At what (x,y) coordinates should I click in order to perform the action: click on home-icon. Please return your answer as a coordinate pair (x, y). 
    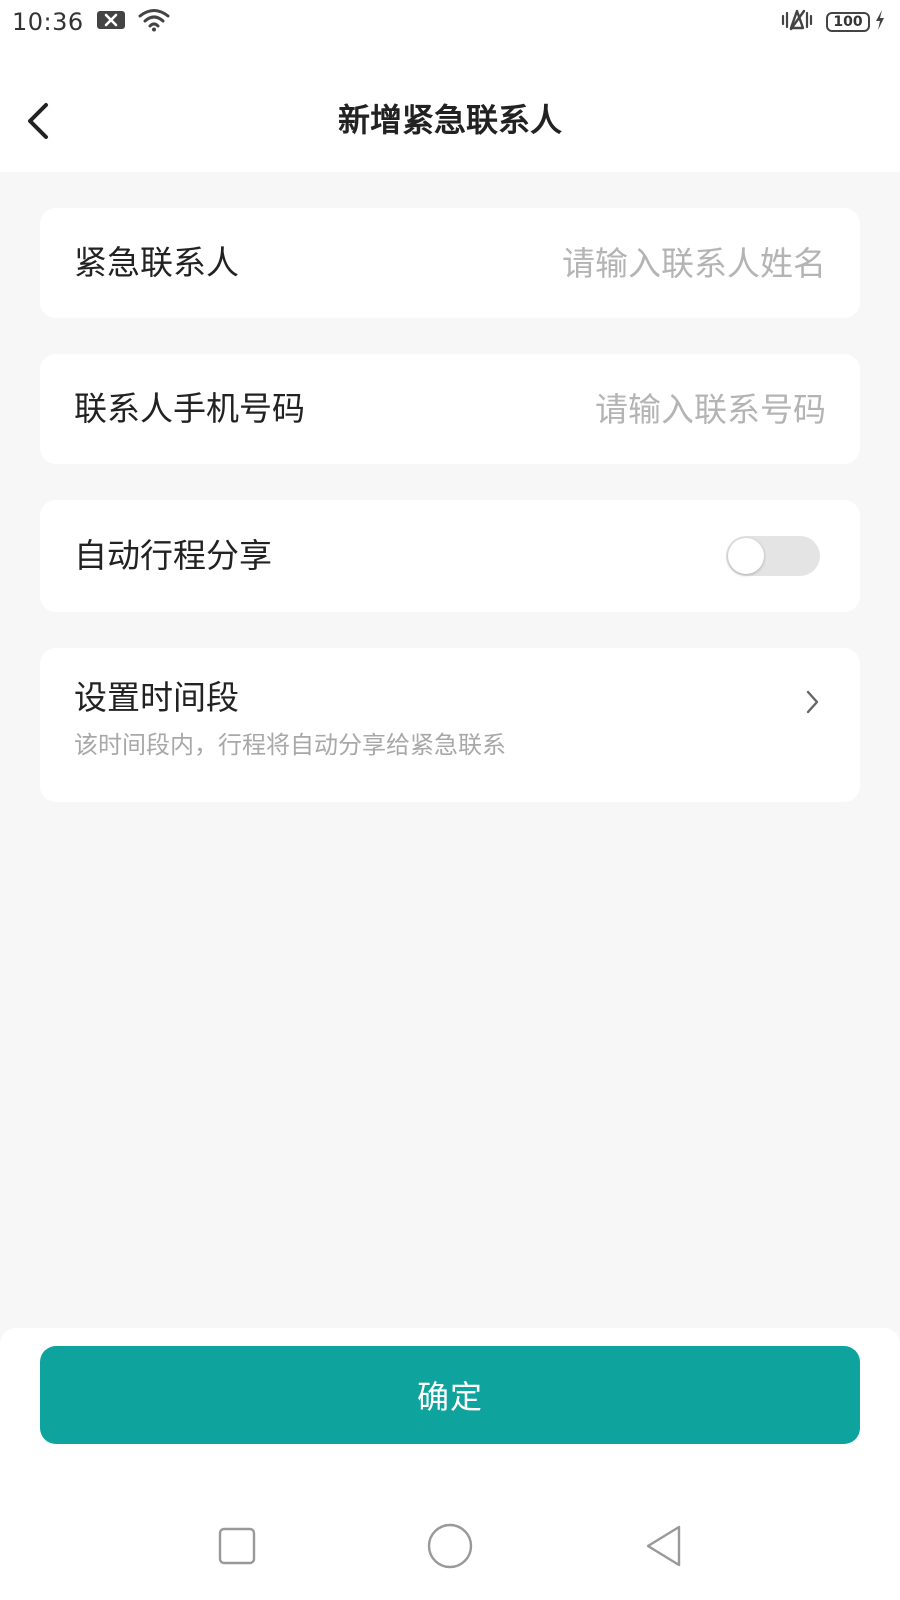
    Looking at the image, I should click on (450, 1546).